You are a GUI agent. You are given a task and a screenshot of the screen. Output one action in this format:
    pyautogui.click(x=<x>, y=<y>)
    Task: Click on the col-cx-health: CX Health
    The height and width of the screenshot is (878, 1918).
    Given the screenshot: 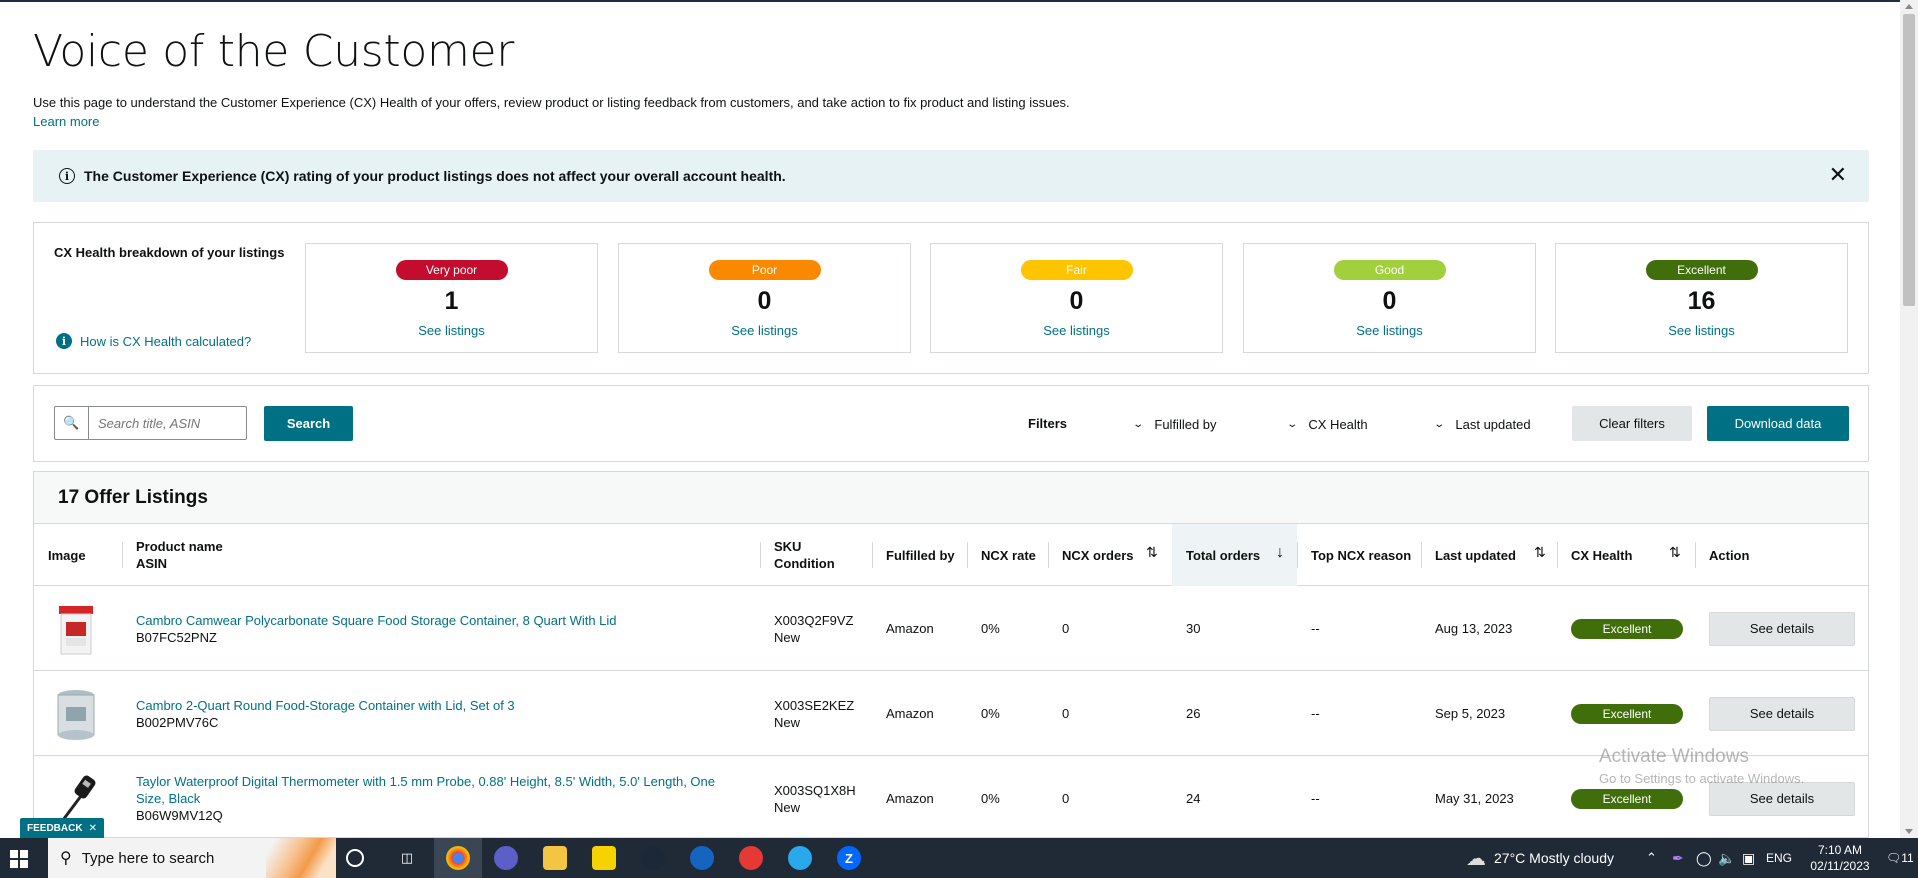 What is the action you would take?
    pyautogui.click(x=1594, y=555)
    